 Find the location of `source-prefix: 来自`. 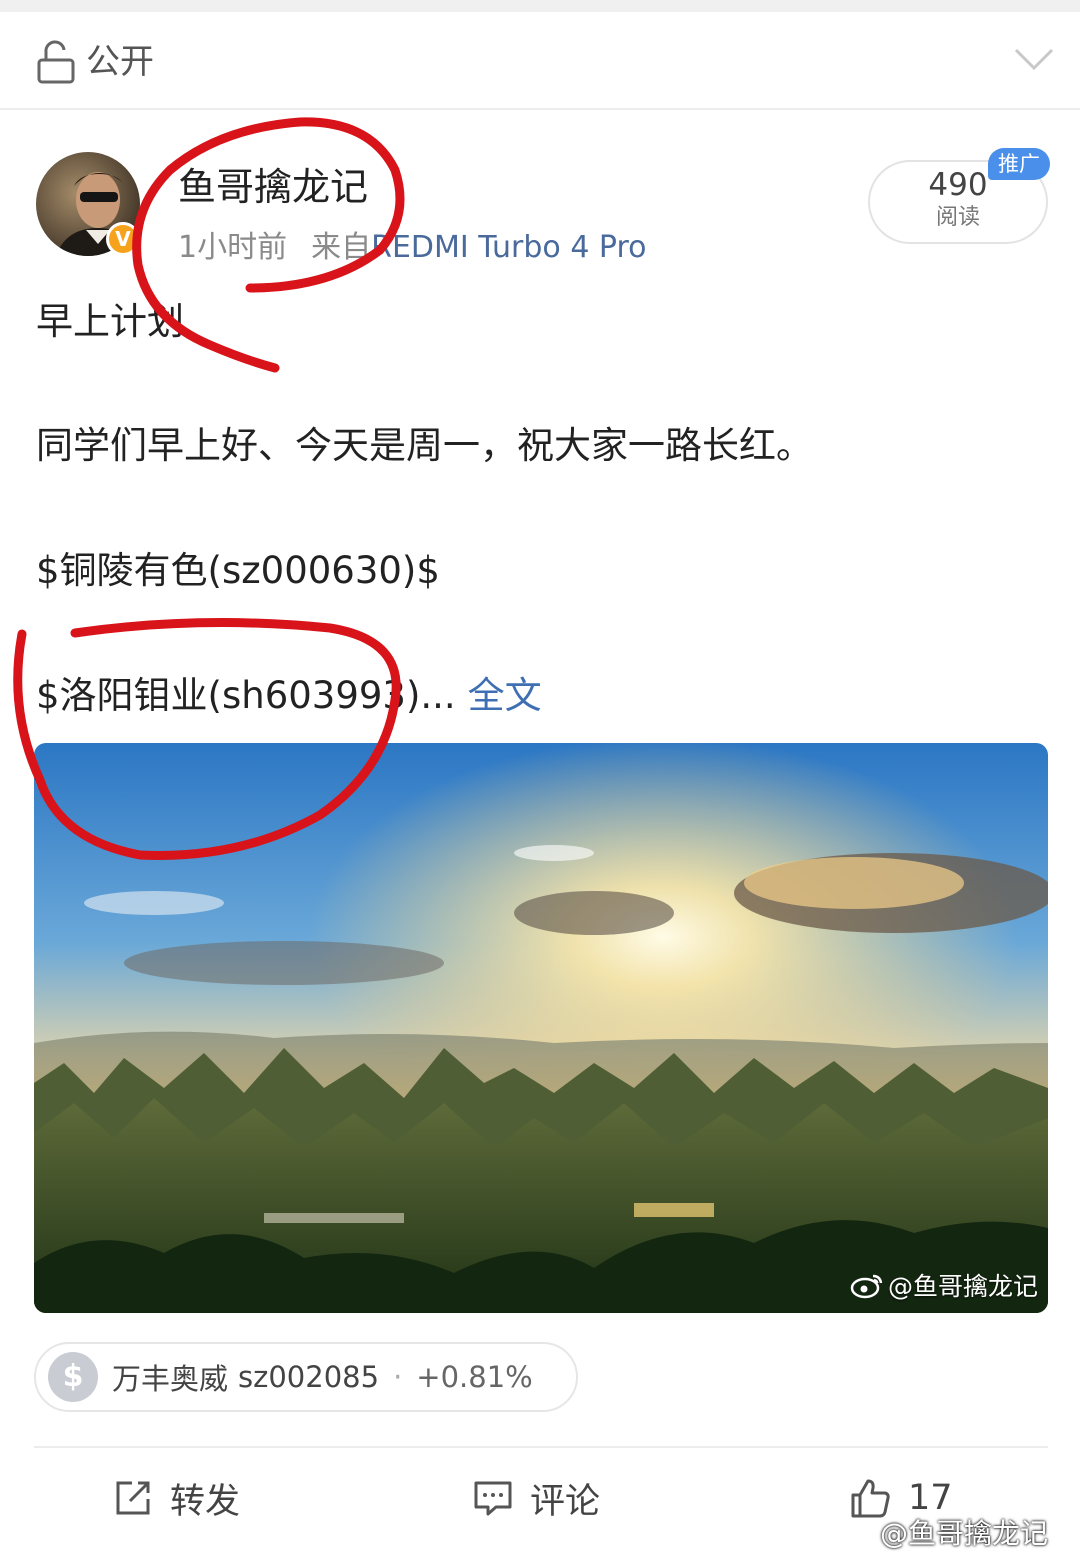

source-prefix: 来自 is located at coordinates (341, 247).